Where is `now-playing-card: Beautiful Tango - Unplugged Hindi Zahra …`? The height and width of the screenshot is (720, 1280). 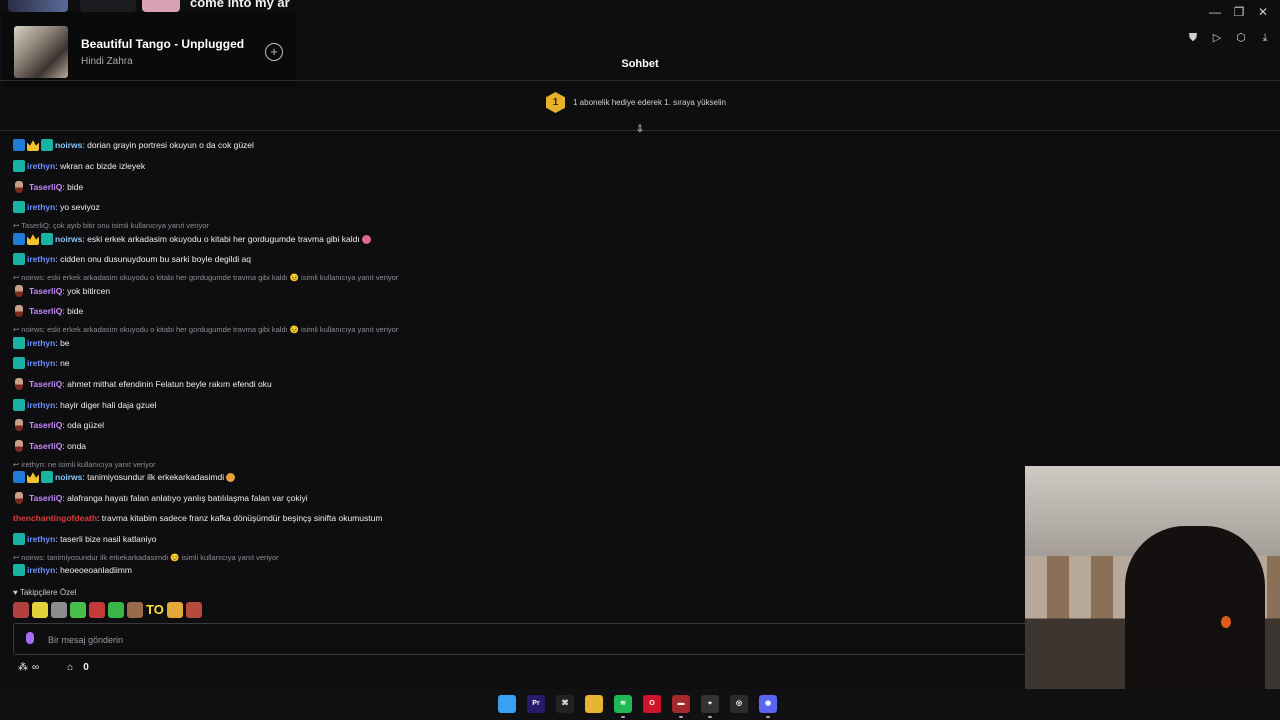 now-playing-card: Beautiful Tango - Unplugged Hindi Zahra … is located at coordinates (149, 50).